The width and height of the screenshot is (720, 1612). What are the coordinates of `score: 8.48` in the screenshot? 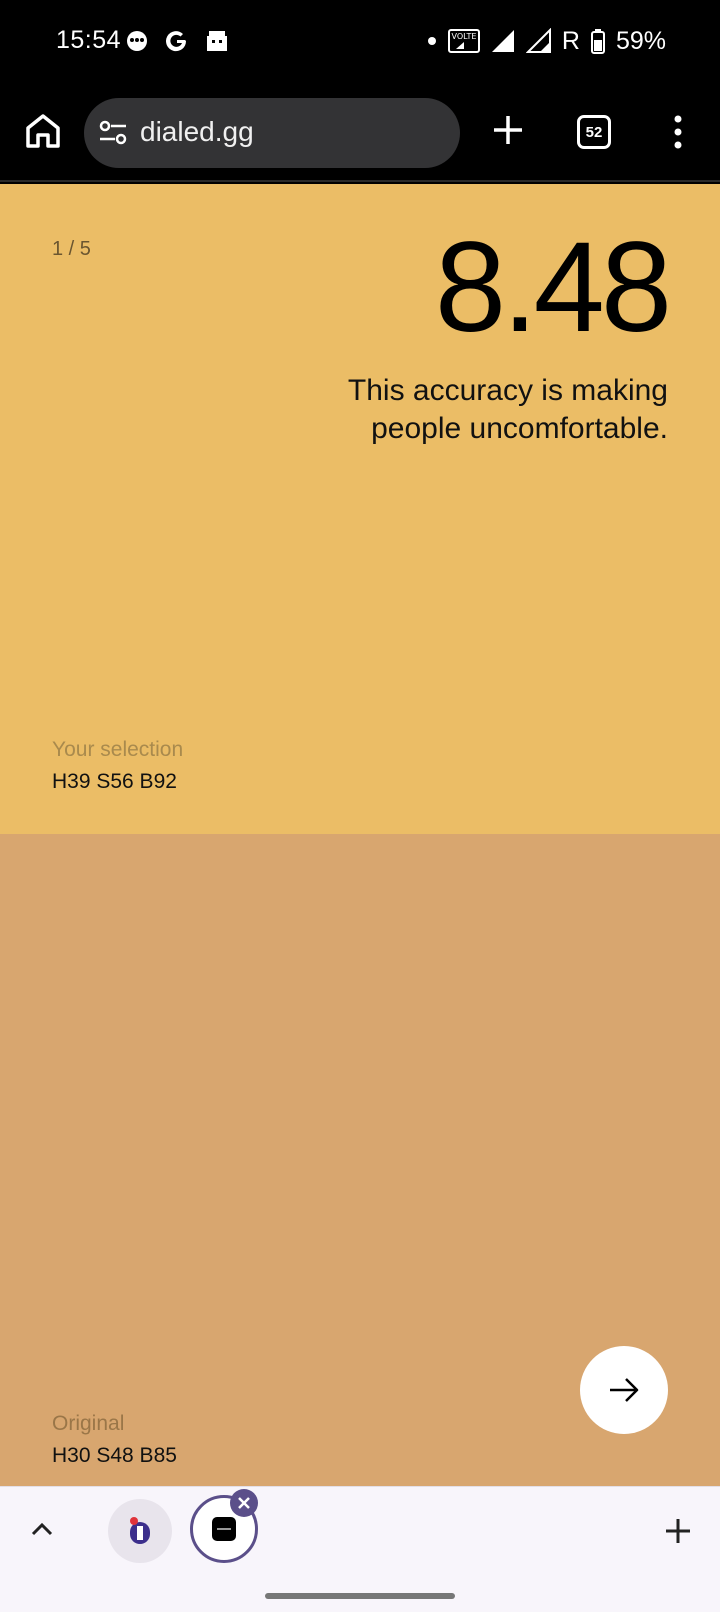 It's located at (553, 287).